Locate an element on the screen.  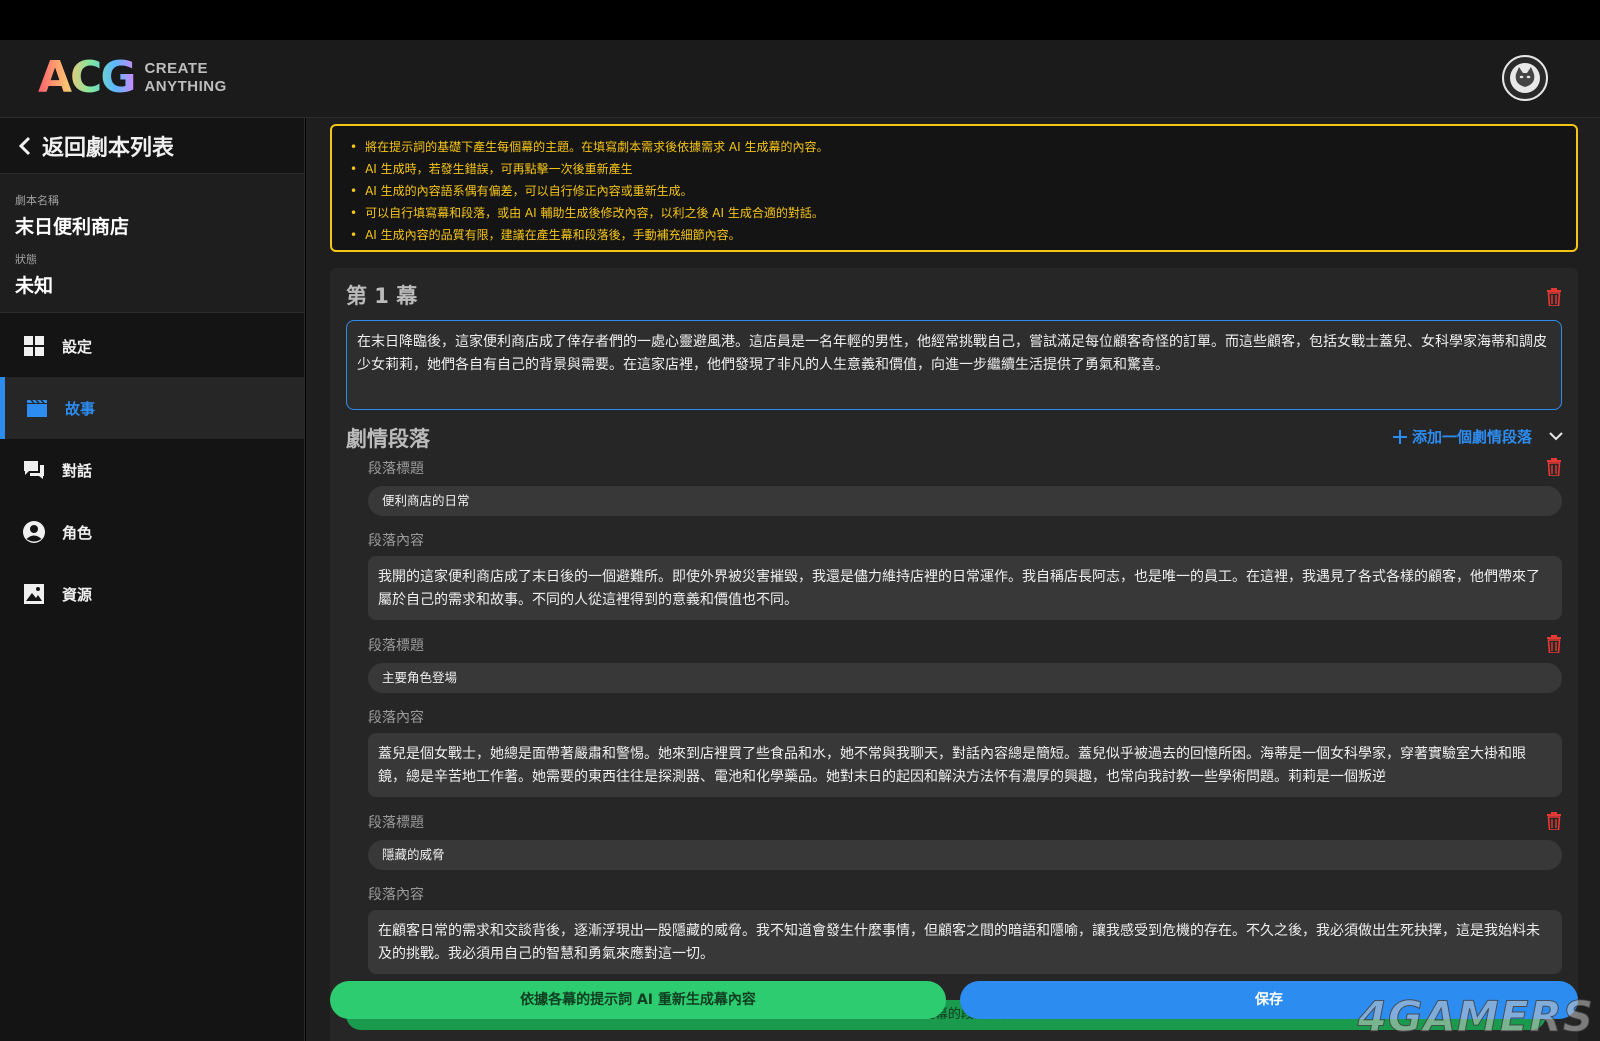
notice-item: AI 生成內容的品質有限，建議在產生幕和段落後，手動補充細節內容。 is located at coordinates (954, 235).